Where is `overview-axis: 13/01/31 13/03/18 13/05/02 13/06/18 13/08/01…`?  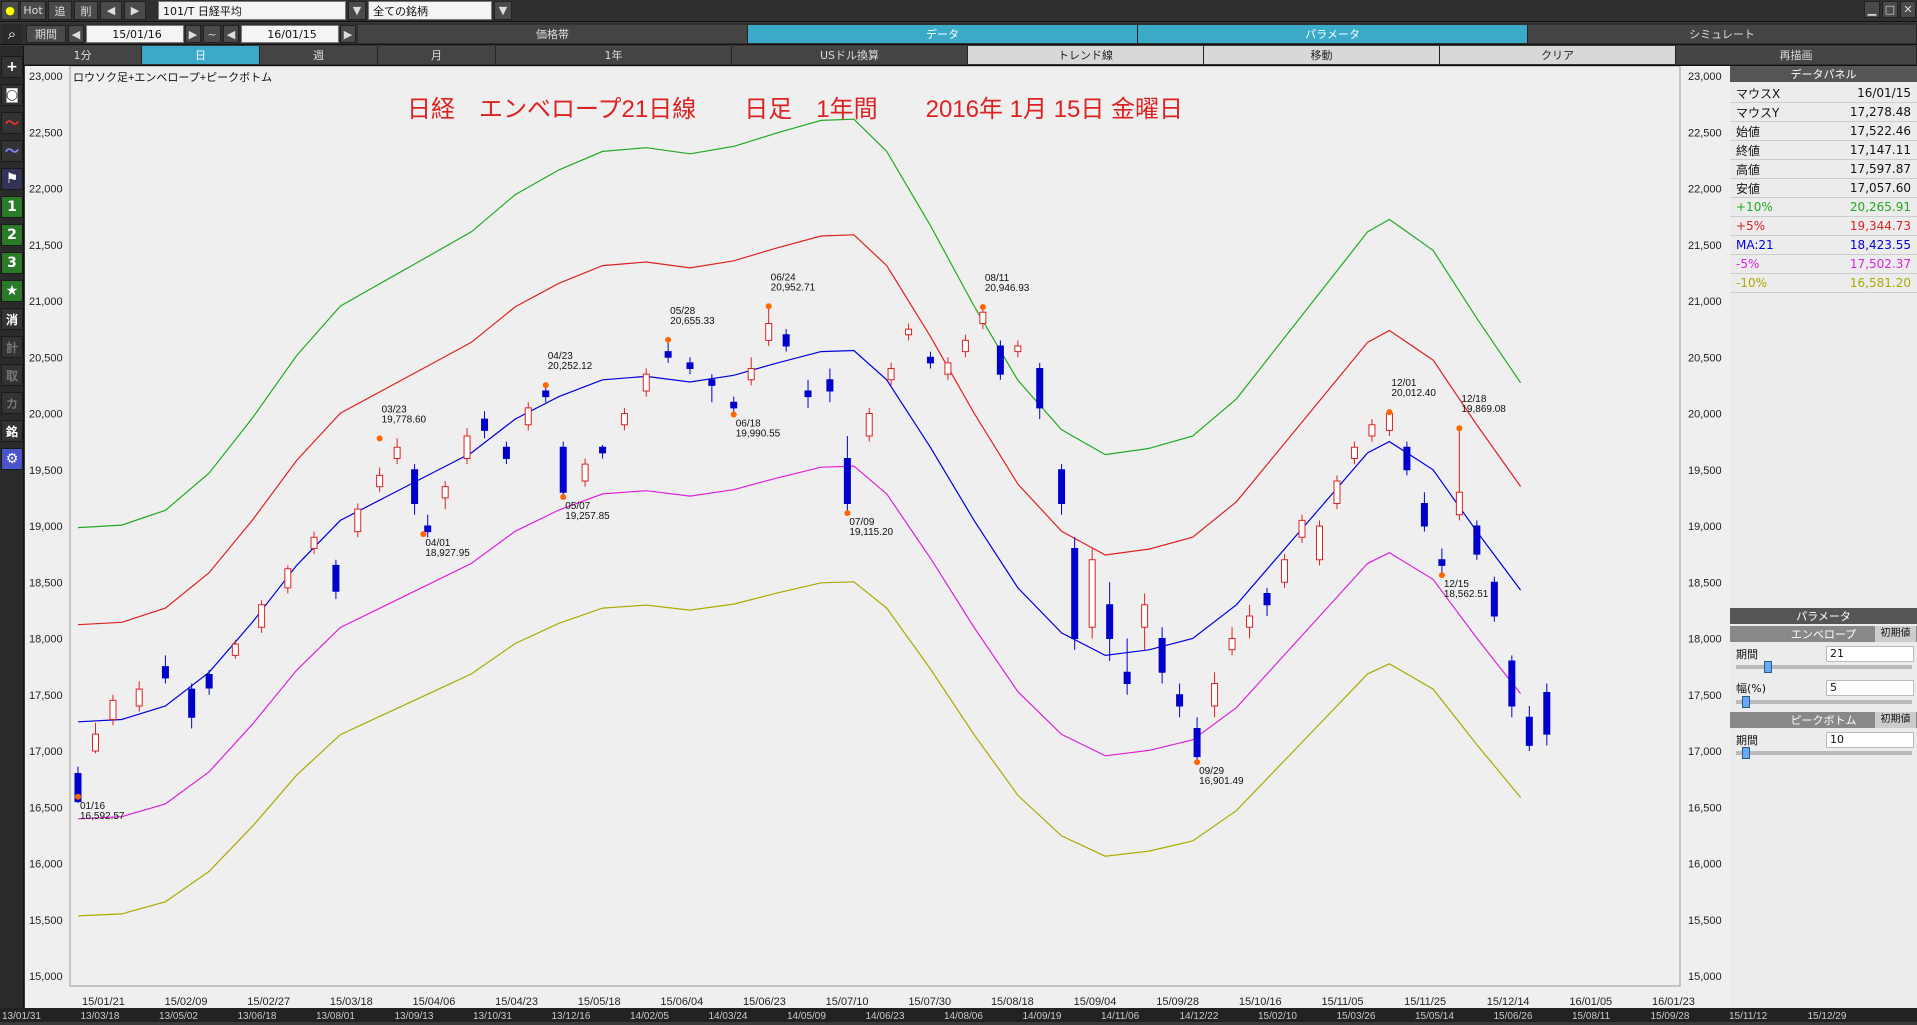 overview-axis: 13/01/31 13/03/18 13/05/02 13/06/18 13/08/01… is located at coordinates (958, 1015).